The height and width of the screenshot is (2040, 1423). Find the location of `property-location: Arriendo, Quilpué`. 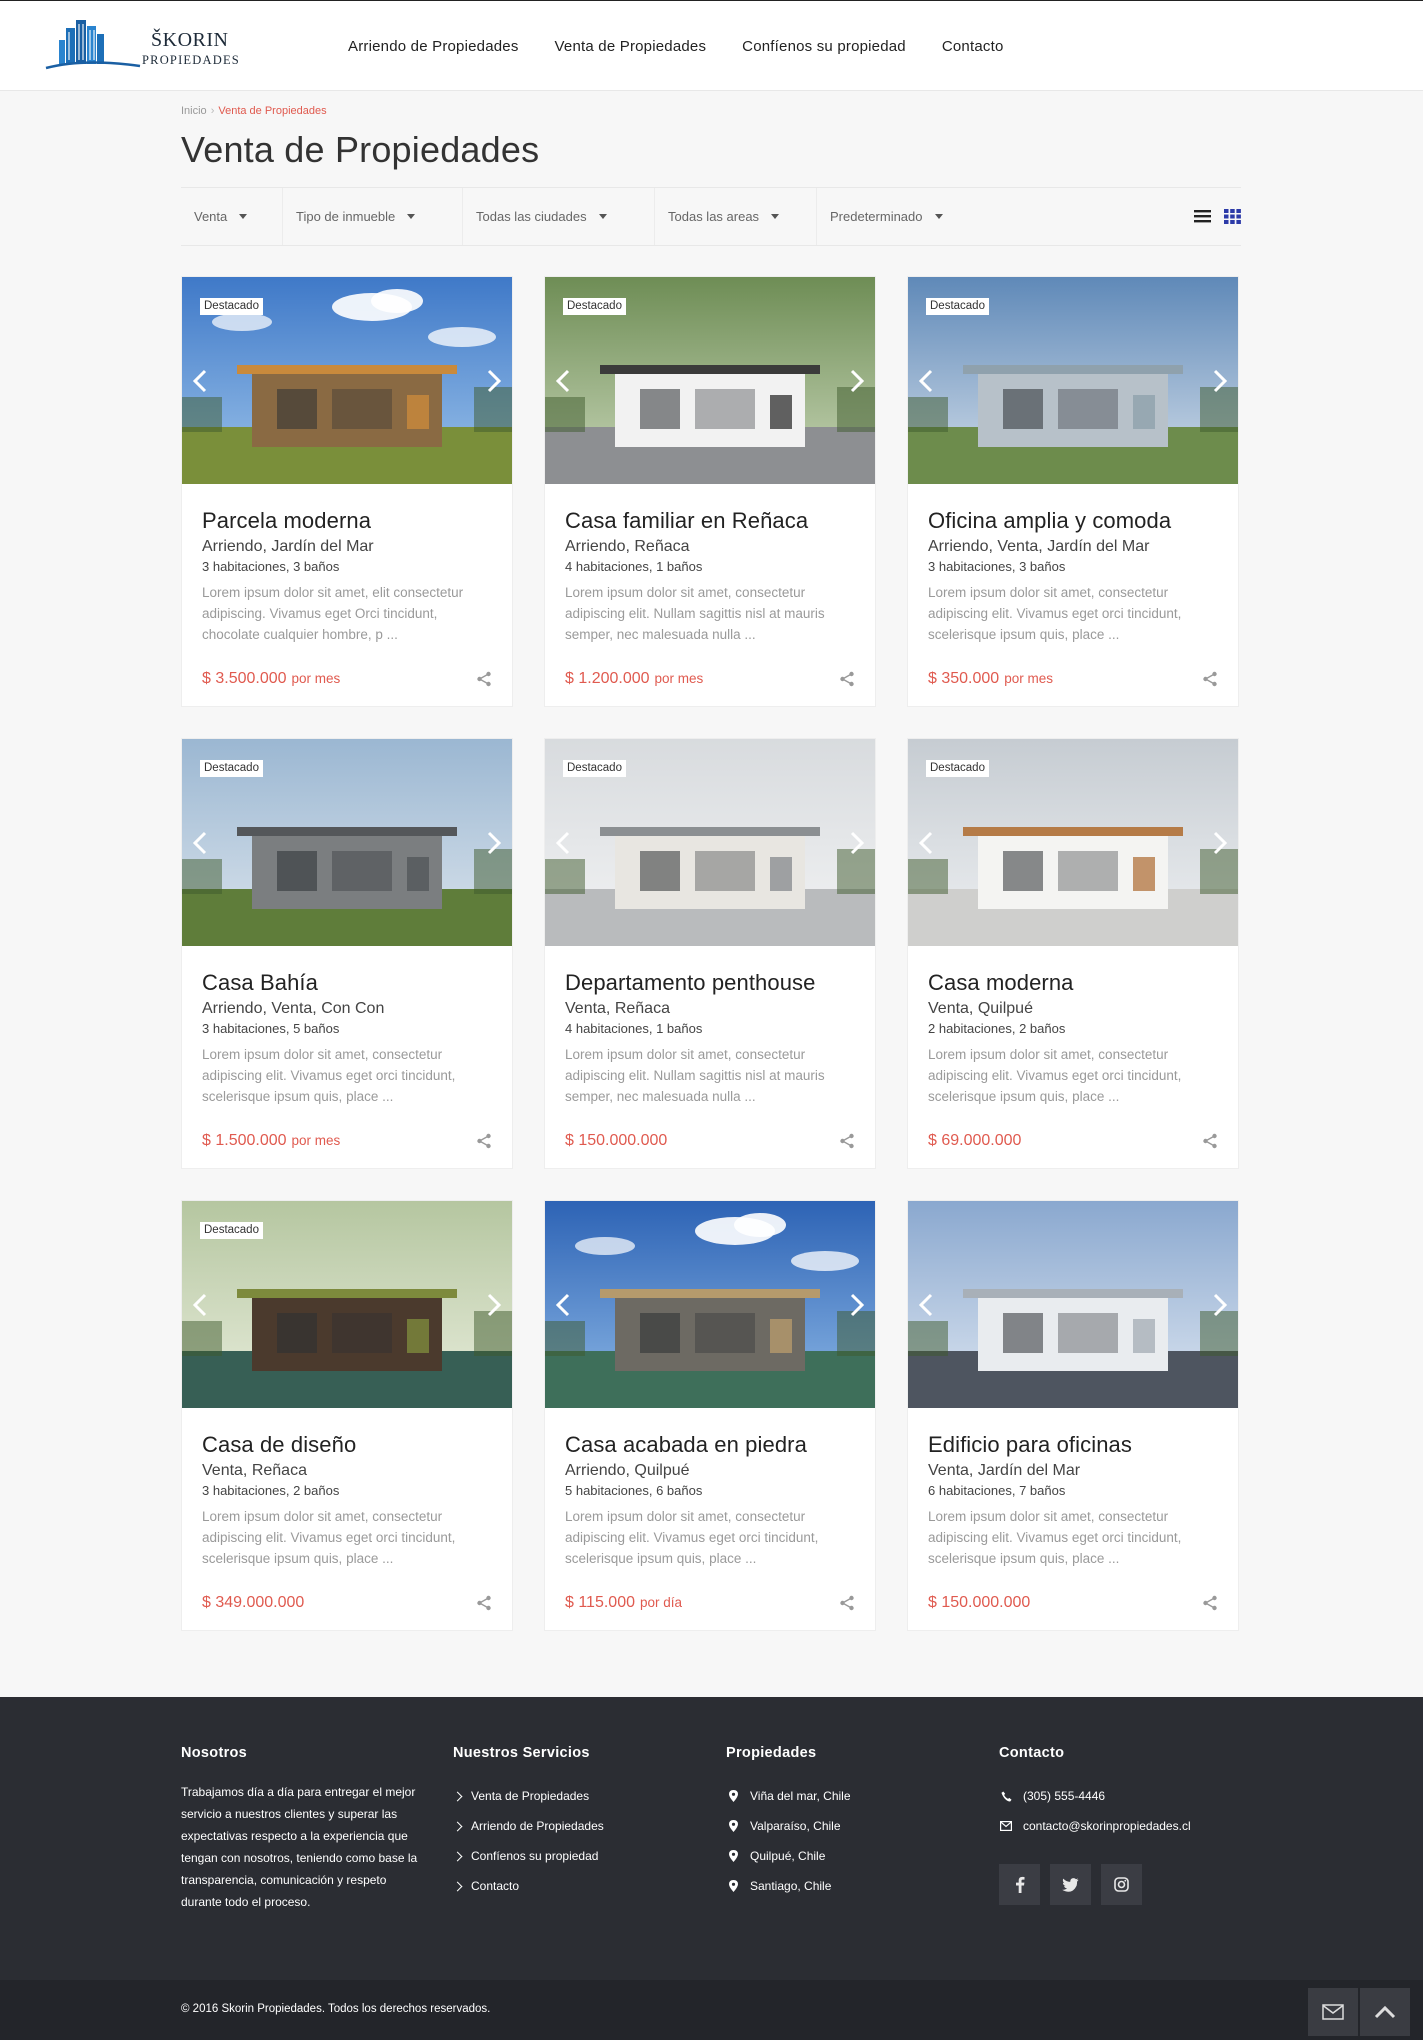

property-location: Arriendo, Quilpué is located at coordinates (627, 1470).